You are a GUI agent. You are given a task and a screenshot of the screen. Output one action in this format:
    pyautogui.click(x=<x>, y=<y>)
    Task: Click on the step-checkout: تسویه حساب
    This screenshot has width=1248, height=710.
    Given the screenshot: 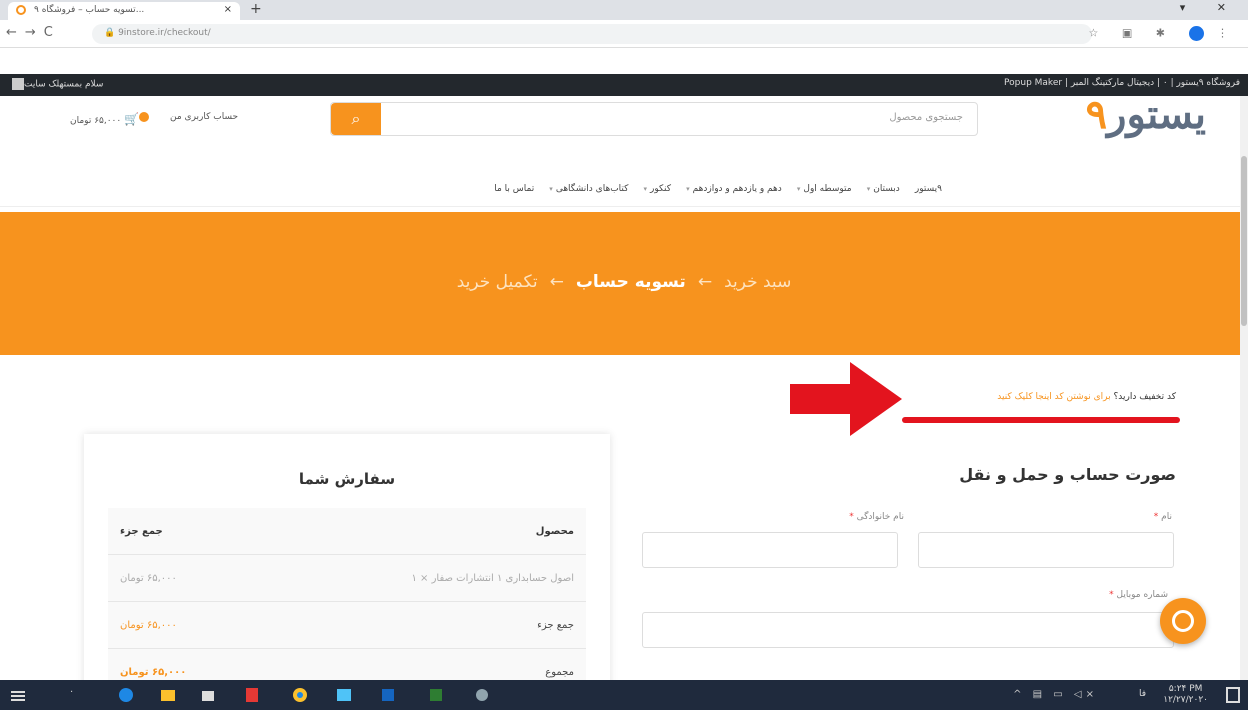 What is the action you would take?
    pyautogui.click(x=630, y=282)
    